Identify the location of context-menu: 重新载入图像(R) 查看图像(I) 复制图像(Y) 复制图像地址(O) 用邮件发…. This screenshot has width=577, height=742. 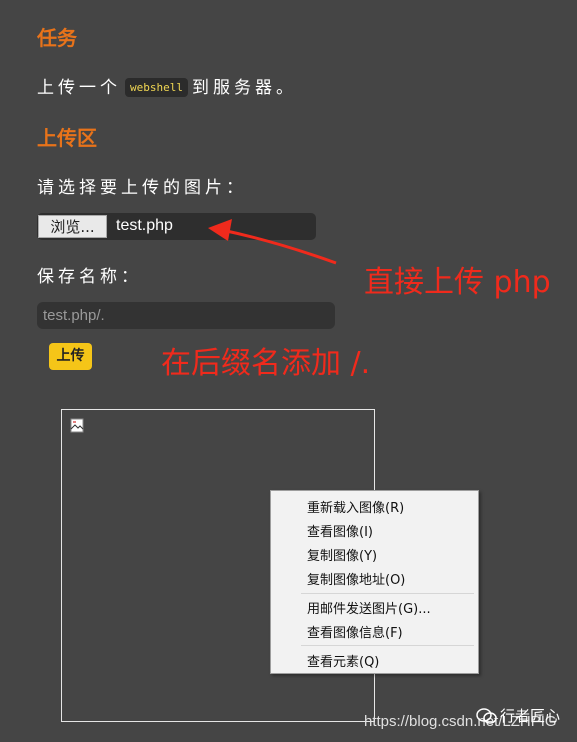
(374, 582).